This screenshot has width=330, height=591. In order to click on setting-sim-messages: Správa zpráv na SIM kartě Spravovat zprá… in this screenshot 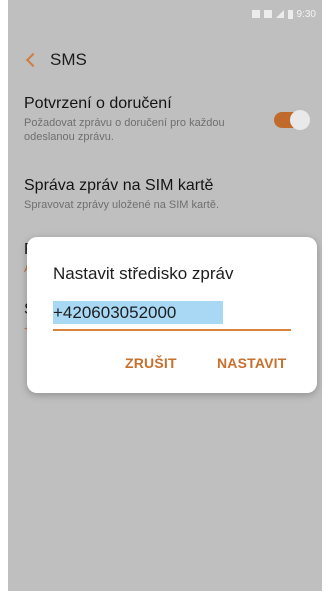, I will do `click(165, 198)`.